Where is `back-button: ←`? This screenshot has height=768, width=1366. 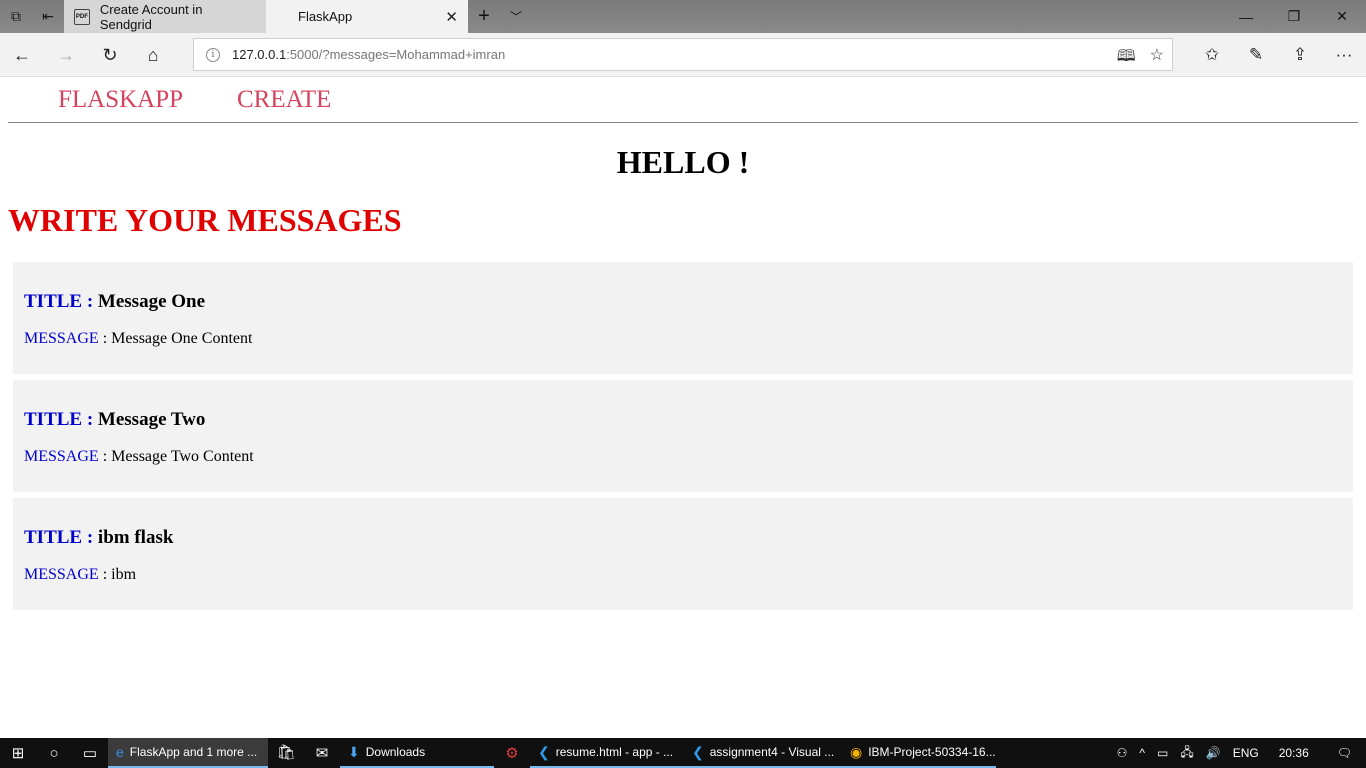 back-button: ← is located at coordinates (22, 55).